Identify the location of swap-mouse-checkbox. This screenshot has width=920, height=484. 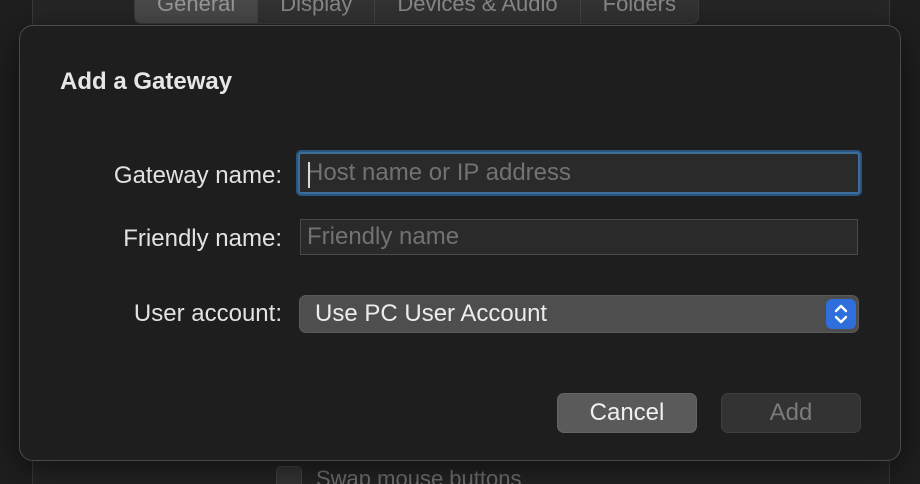
(289, 475).